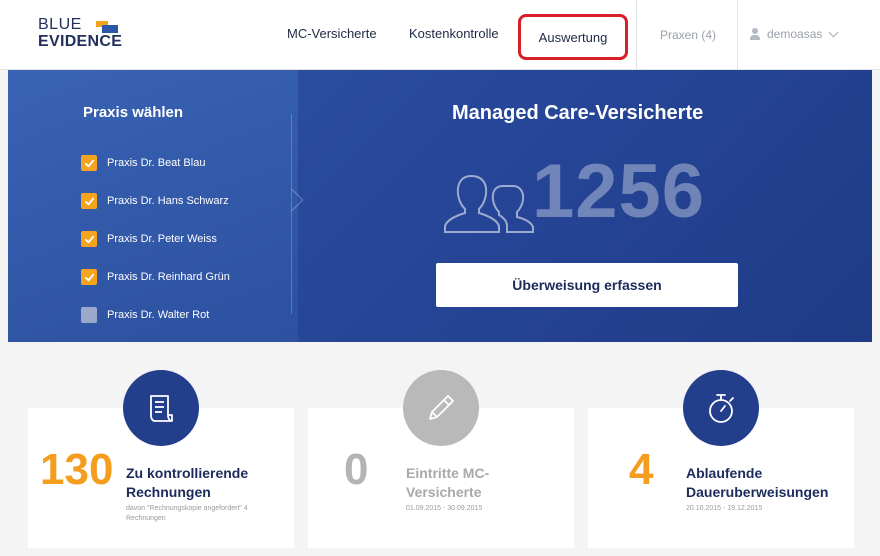  Describe the element at coordinates (444, 492) in the screenshot. I see `eintritte-title-line2: Versicherte` at that location.